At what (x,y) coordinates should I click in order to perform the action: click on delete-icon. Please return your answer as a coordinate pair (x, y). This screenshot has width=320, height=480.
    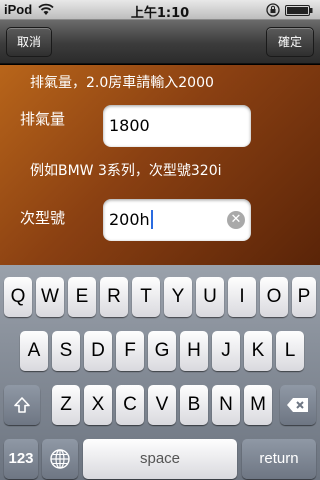
    Looking at the image, I should click on (297, 404).